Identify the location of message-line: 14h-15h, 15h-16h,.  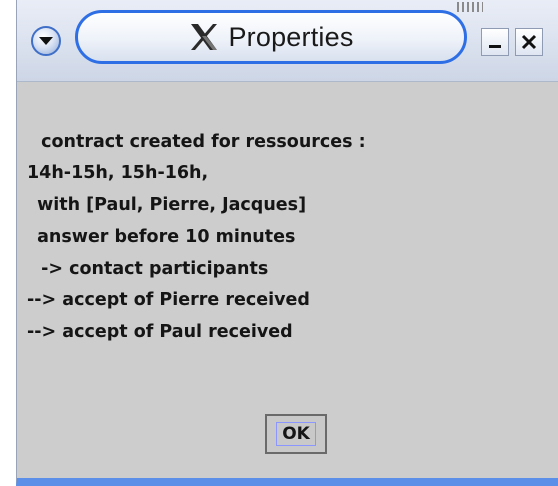
(118, 173).